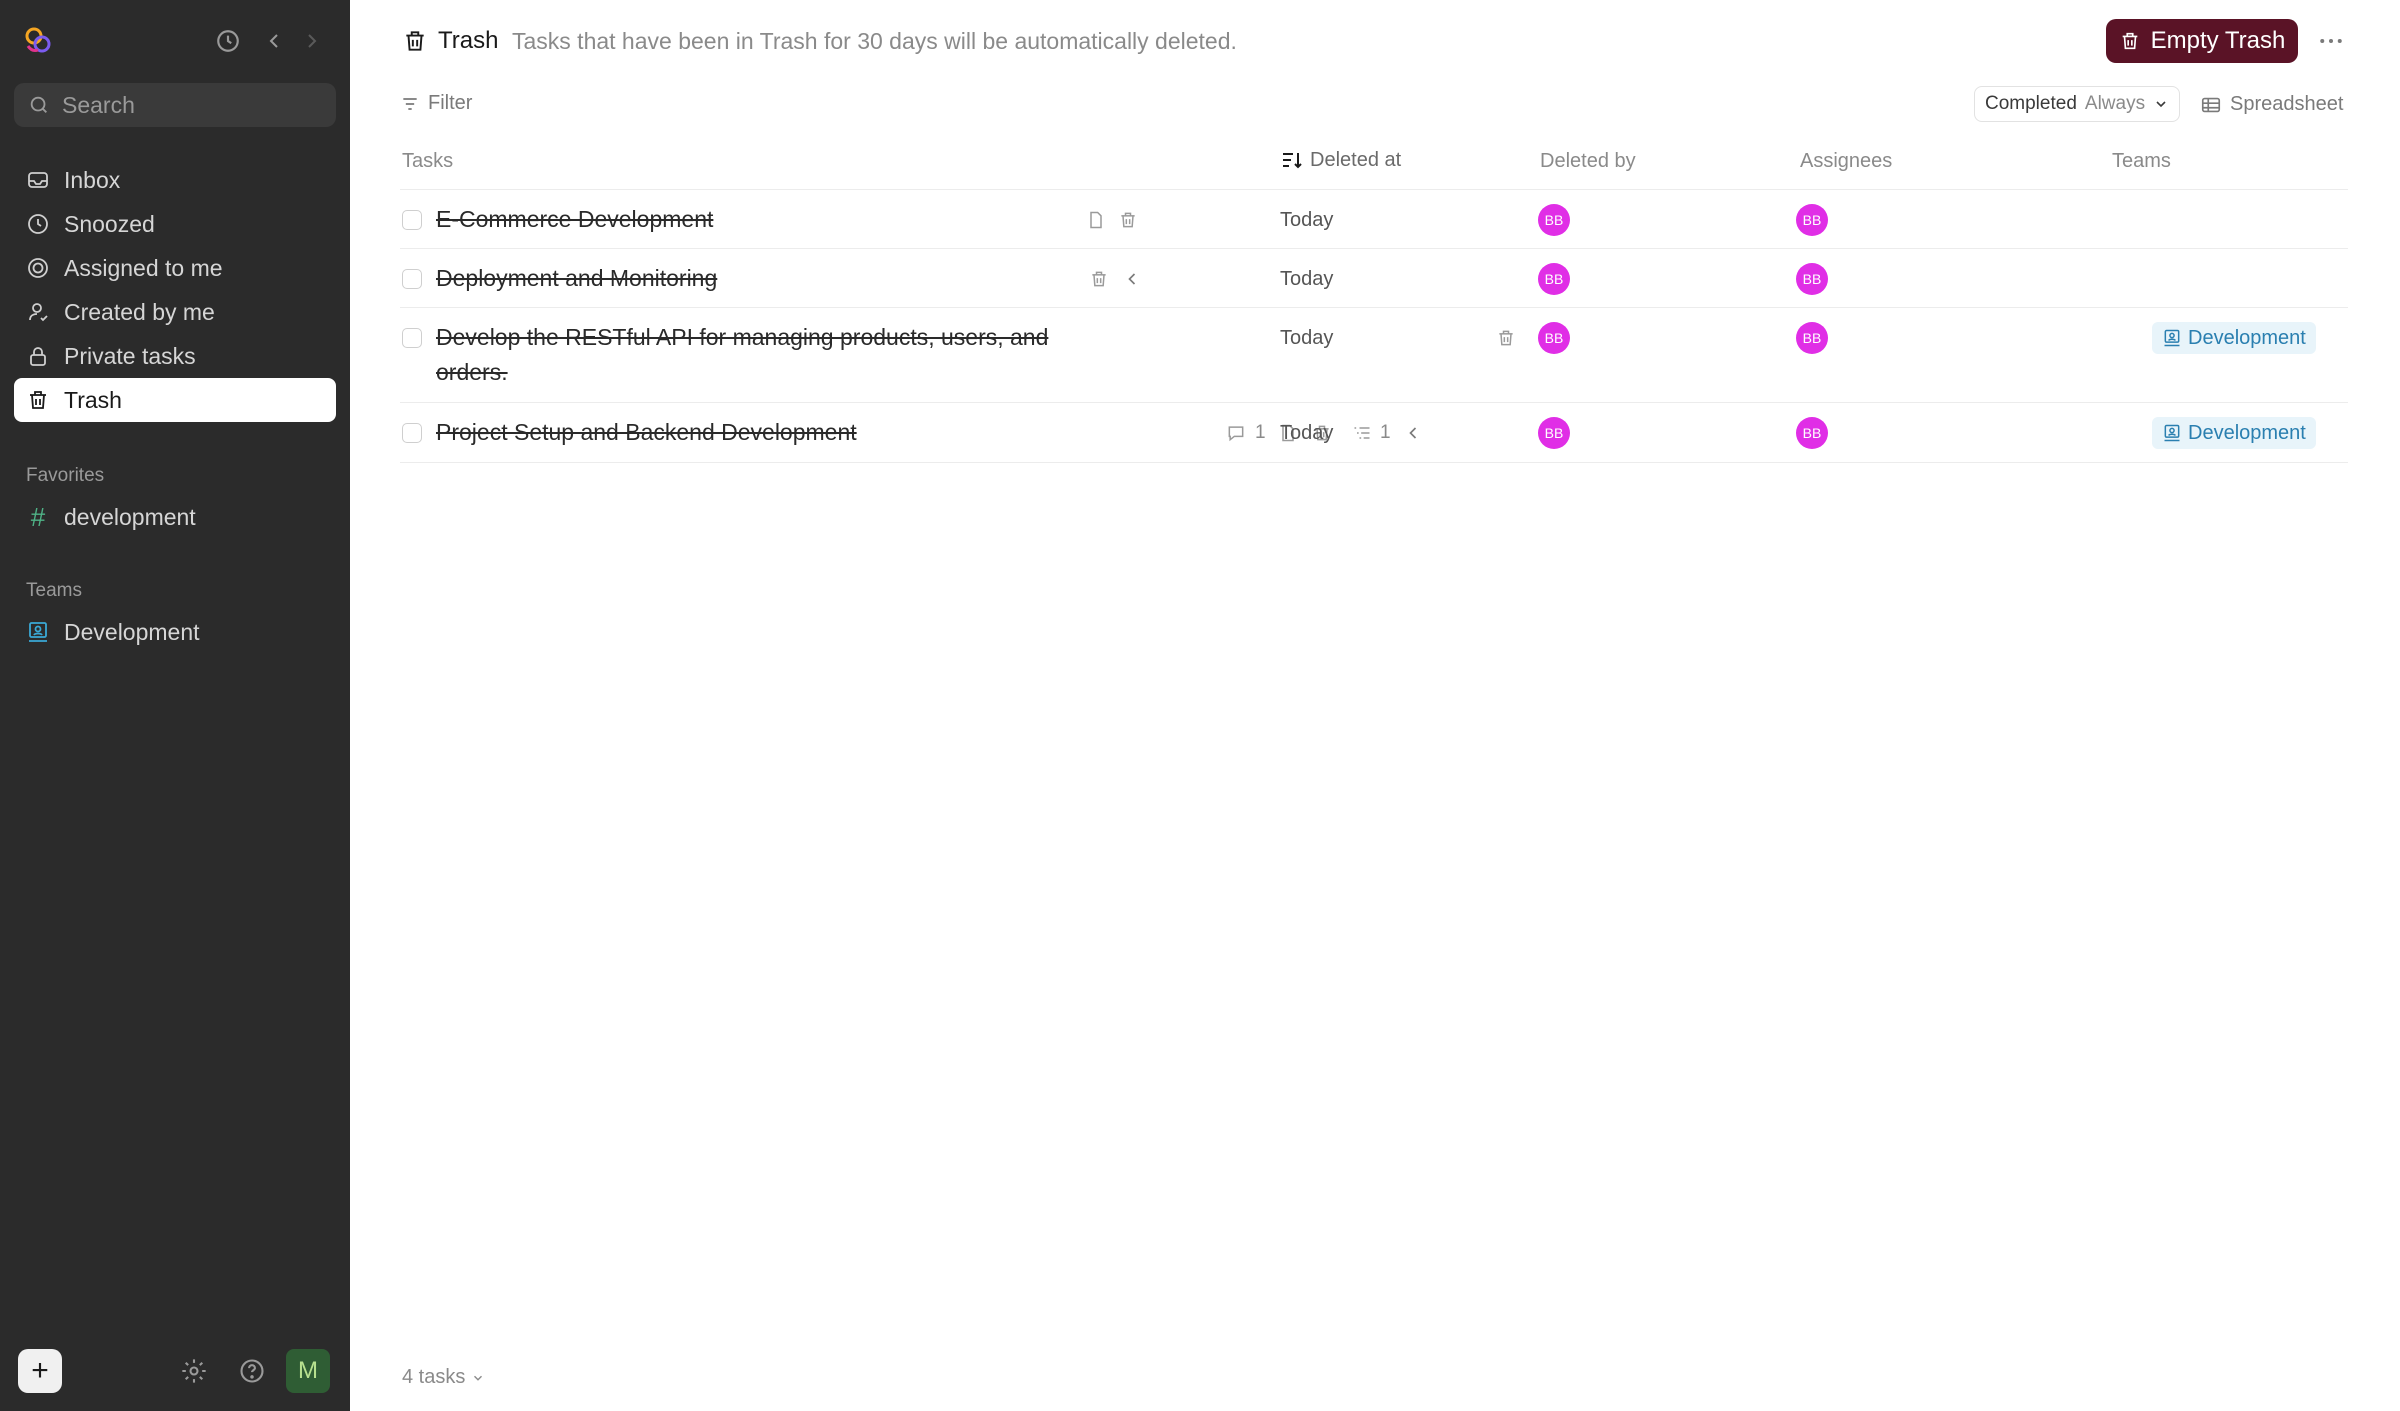 Image resolution: width=2400 pixels, height=1411 pixels. Describe the element at coordinates (274, 41) in the screenshot. I see `back-chevron-icon` at that location.